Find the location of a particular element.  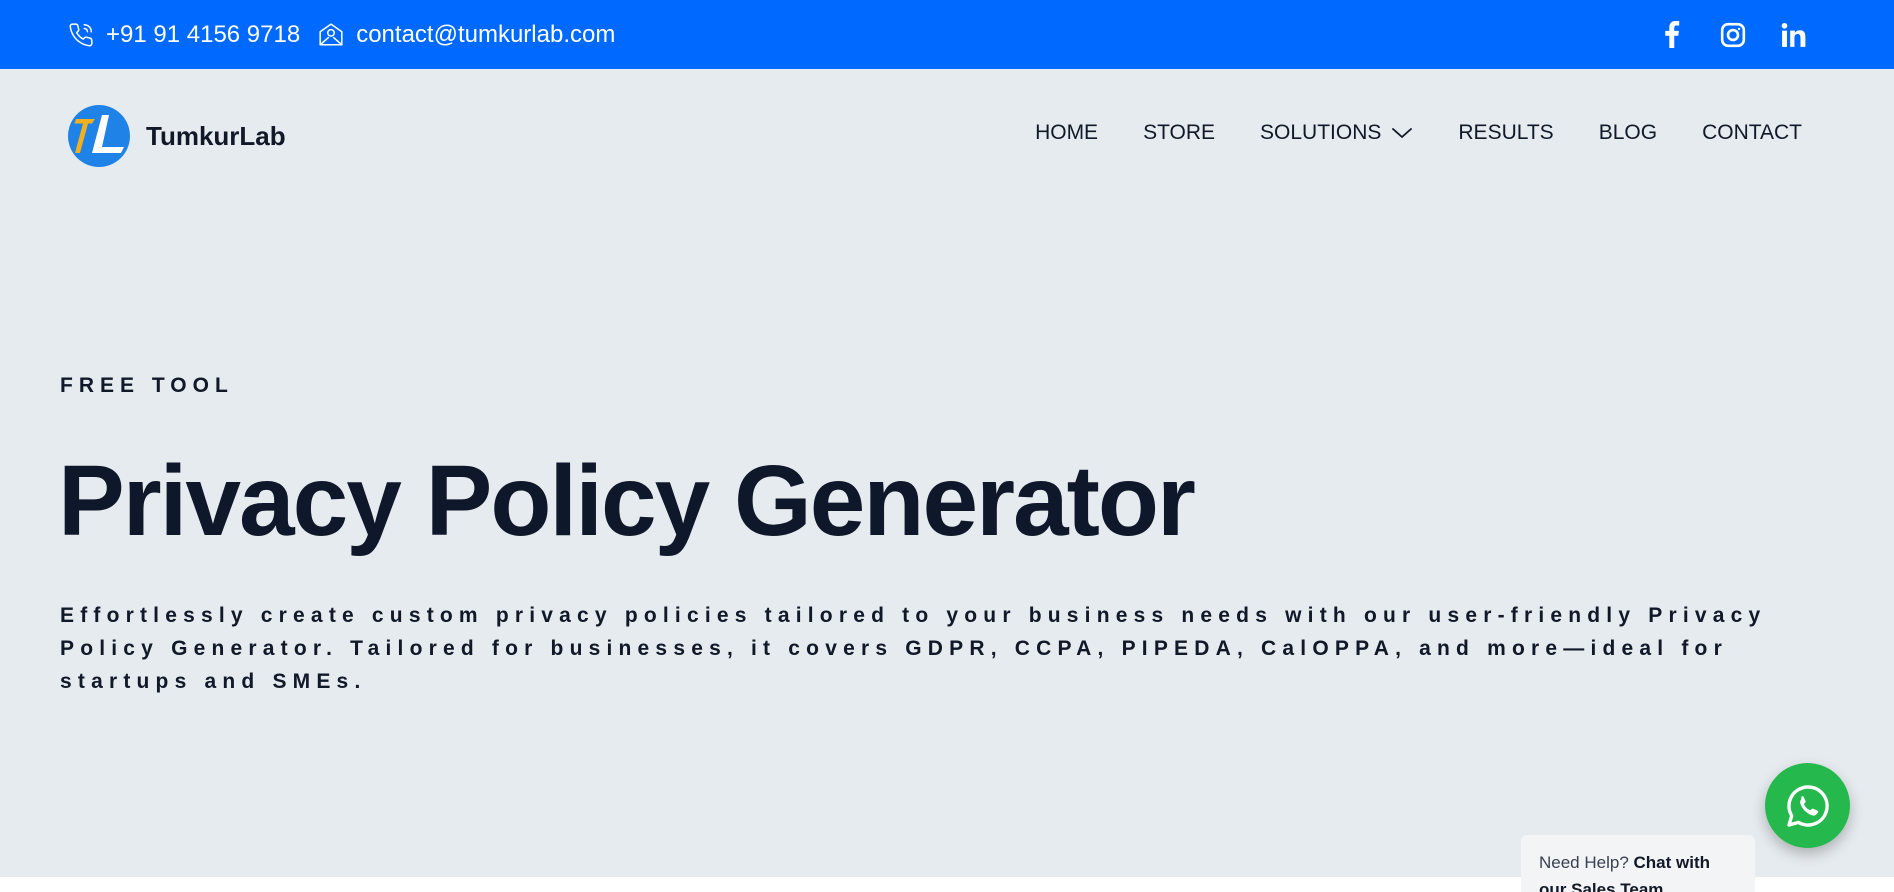

nav-home: HOME is located at coordinates (1066, 133).